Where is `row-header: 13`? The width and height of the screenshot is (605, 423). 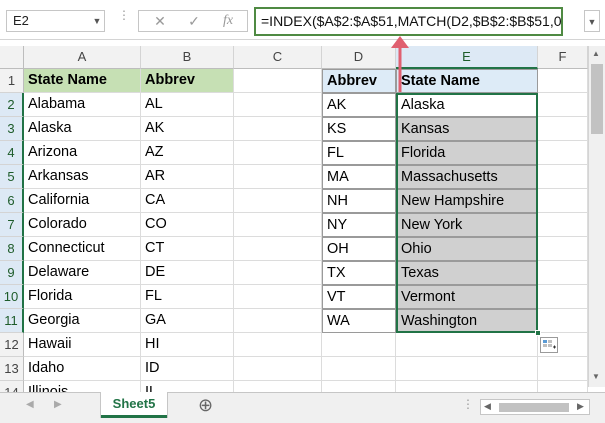
row-header: 13 is located at coordinates (12, 369).